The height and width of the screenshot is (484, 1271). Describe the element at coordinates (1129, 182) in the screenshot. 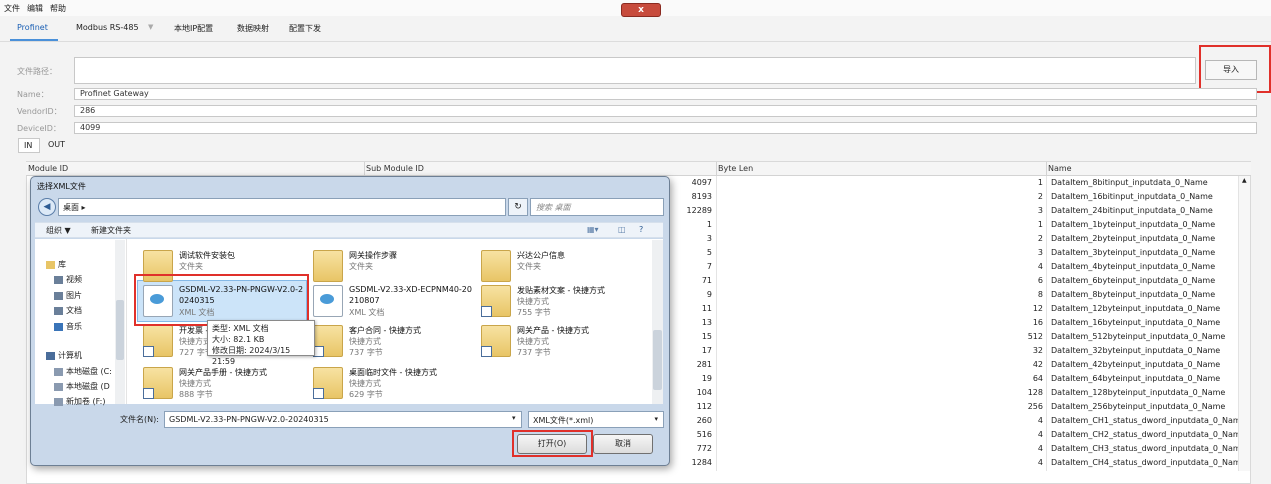

I see `cell-name: DataItem_8bitinput_inputdata_0_Name` at that location.